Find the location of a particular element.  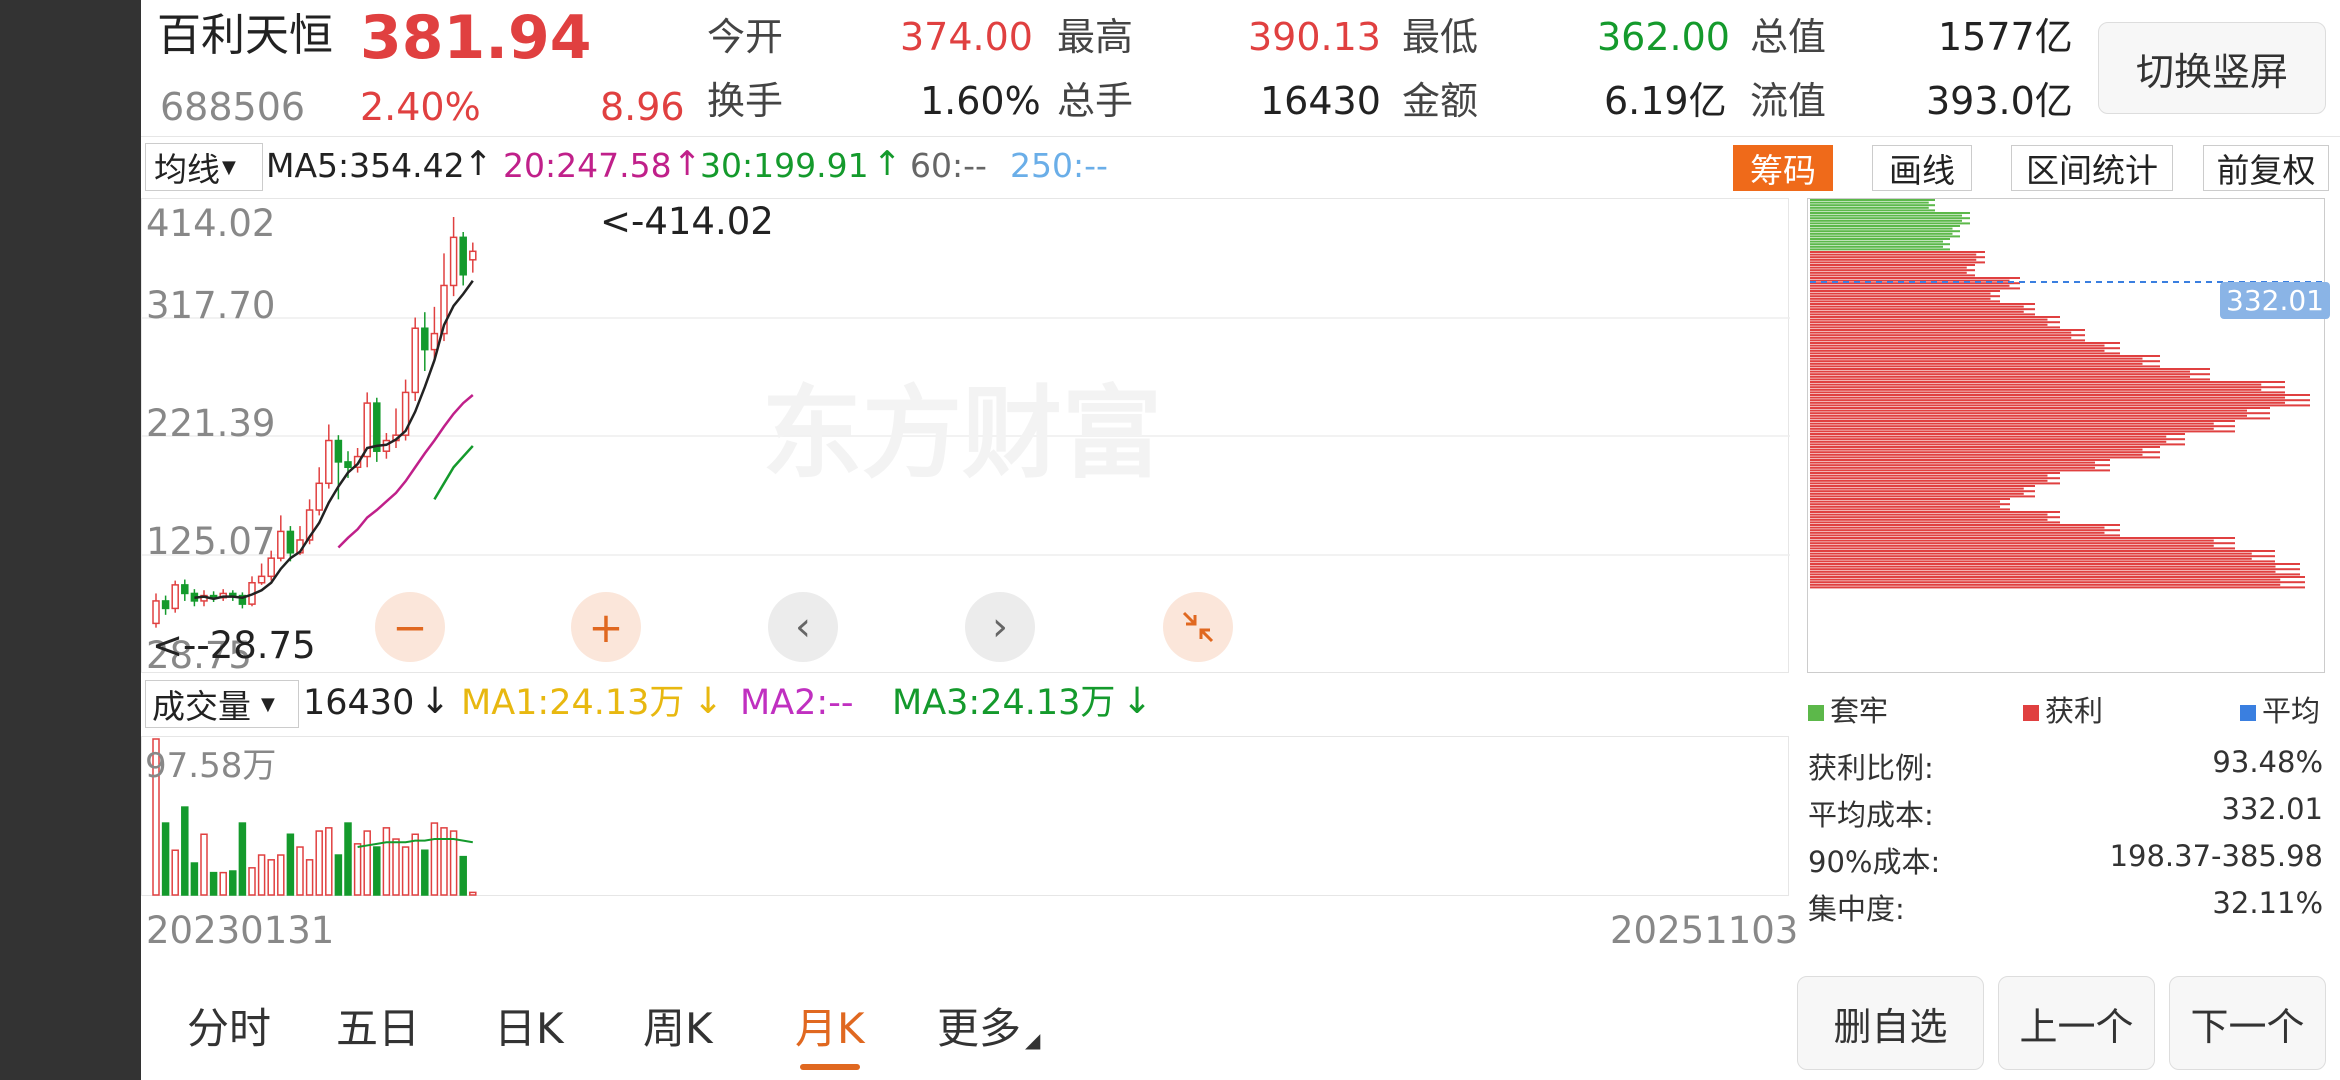

scroll-right-button: › is located at coordinates (1000, 627).